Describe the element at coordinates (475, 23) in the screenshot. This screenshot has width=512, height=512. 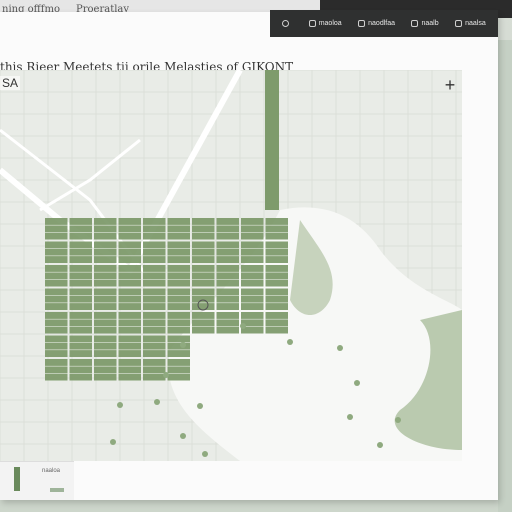
I see `toolbar-button-label: naalsa` at that location.